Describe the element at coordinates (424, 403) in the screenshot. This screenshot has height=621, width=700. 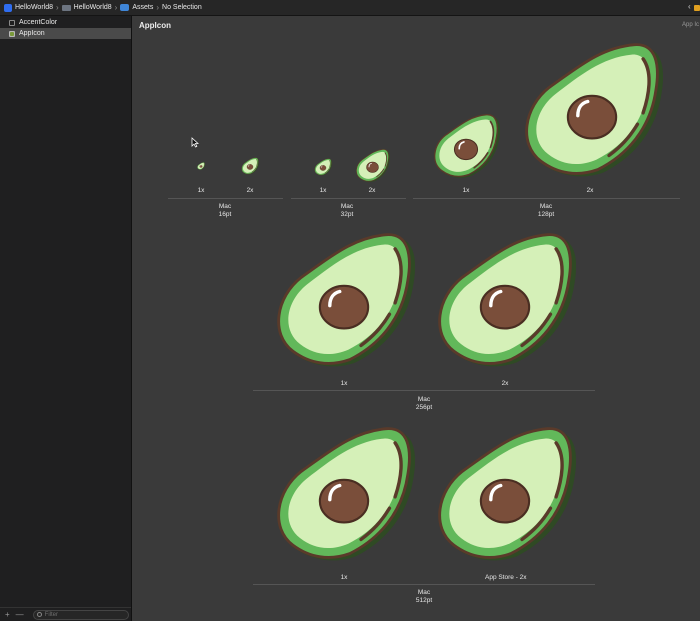
I see `group-label-256pt: Mac 256pt` at that location.